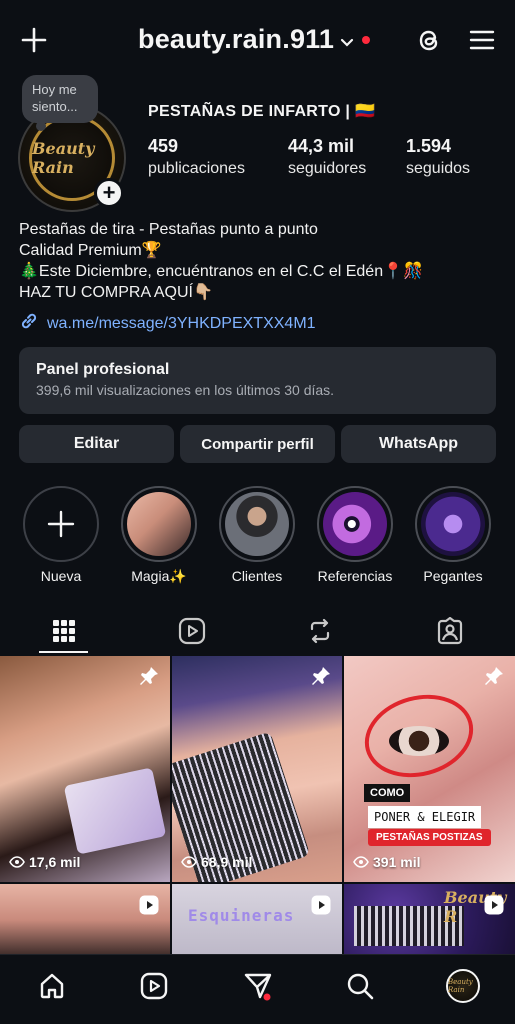 Image resolution: width=515 pixels, height=1024 pixels. What do you see at coordinates (429, 920) in the screenshot?
I see `reel-thumbnail: Beauty R` at bounding box center [429, 920].